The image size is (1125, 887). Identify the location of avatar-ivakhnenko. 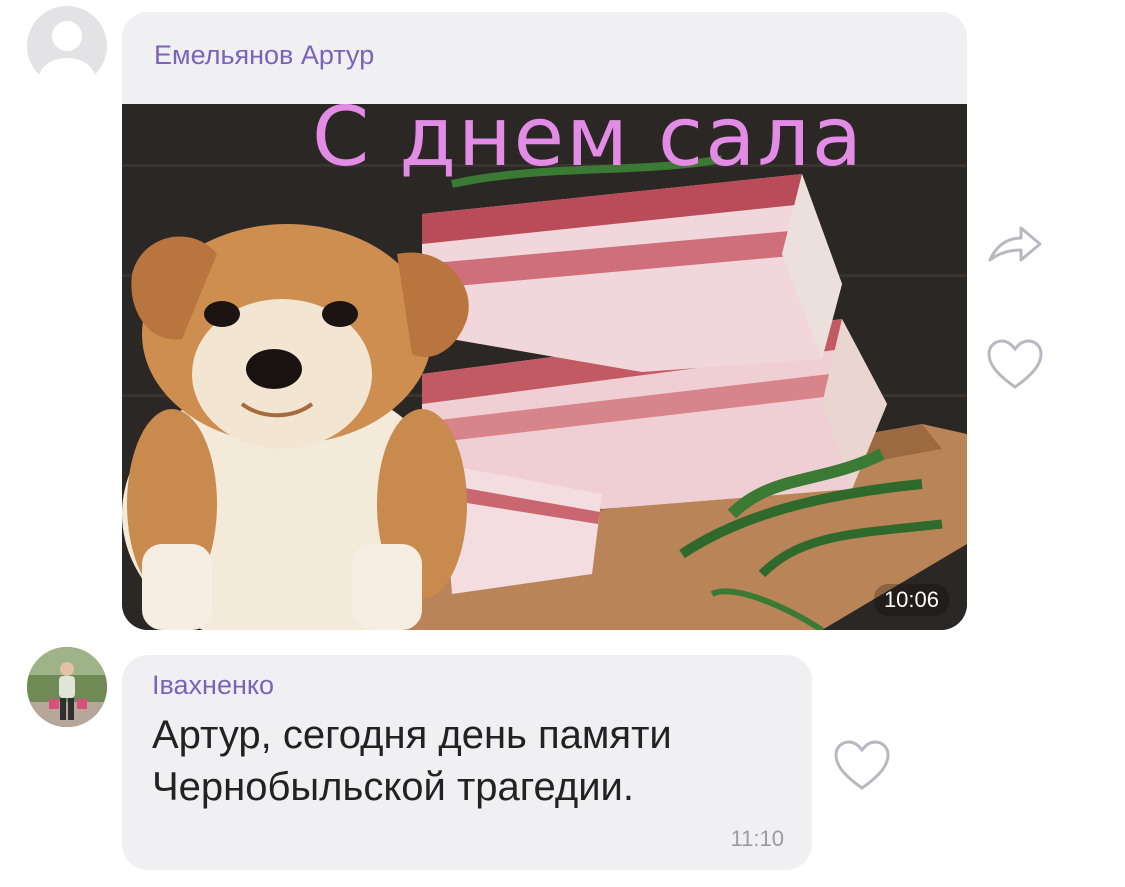
(67, 687).